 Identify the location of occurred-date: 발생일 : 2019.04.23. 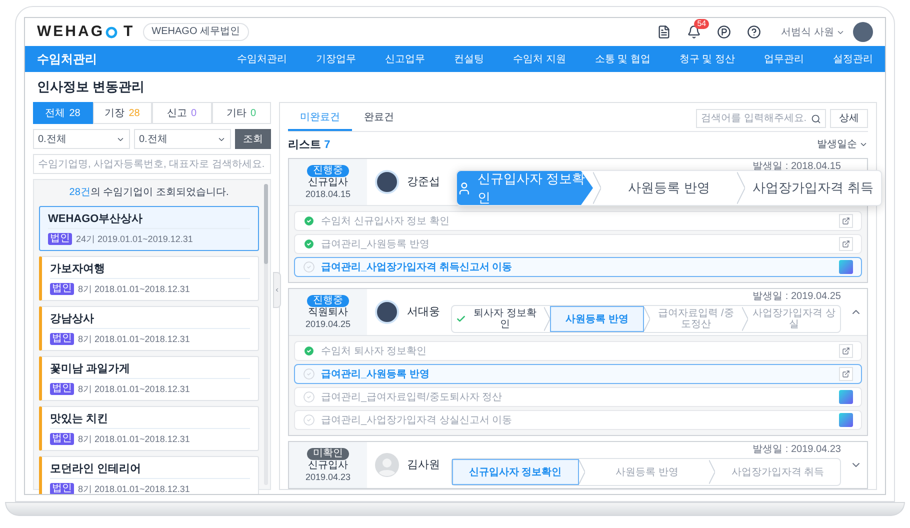
(796, 450).